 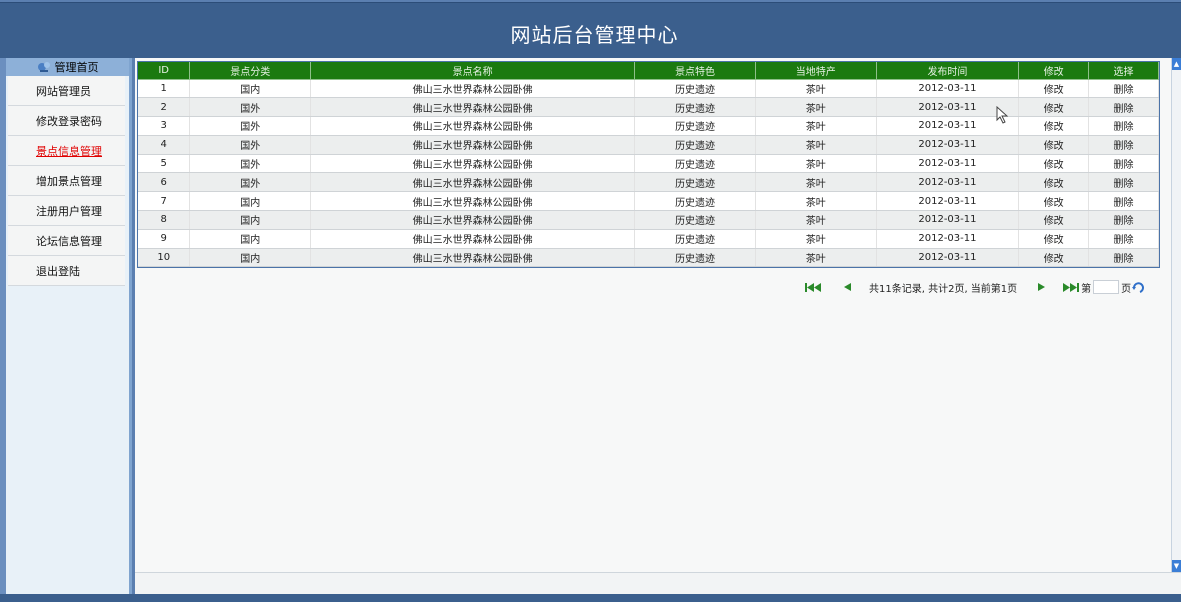 I want to click on table-row: 9 国内 佛山三水世界森林公园卧佛 历史遗迹 茶叶 2012-03-11 修改 删除, so click(x=648, y=239).